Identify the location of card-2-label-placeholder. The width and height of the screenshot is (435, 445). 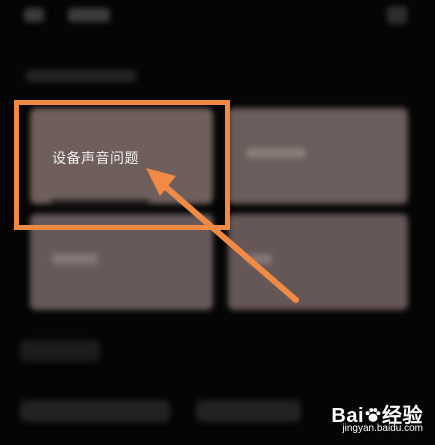
(276, 153).